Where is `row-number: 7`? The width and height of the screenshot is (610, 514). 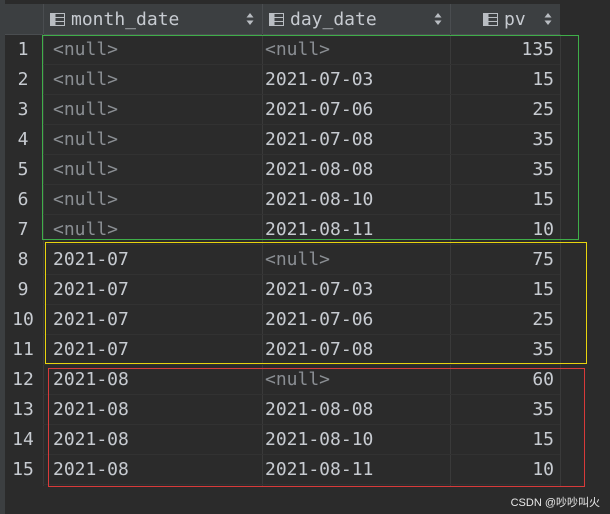 row-number: 7 is located at coordinates (23, 230).